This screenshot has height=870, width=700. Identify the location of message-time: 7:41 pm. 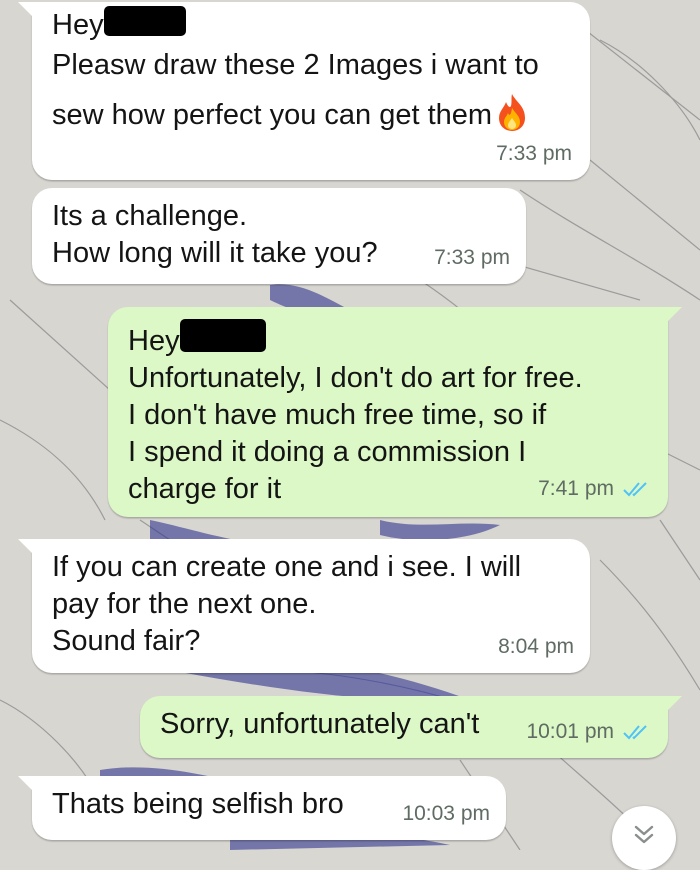
(576, 488).